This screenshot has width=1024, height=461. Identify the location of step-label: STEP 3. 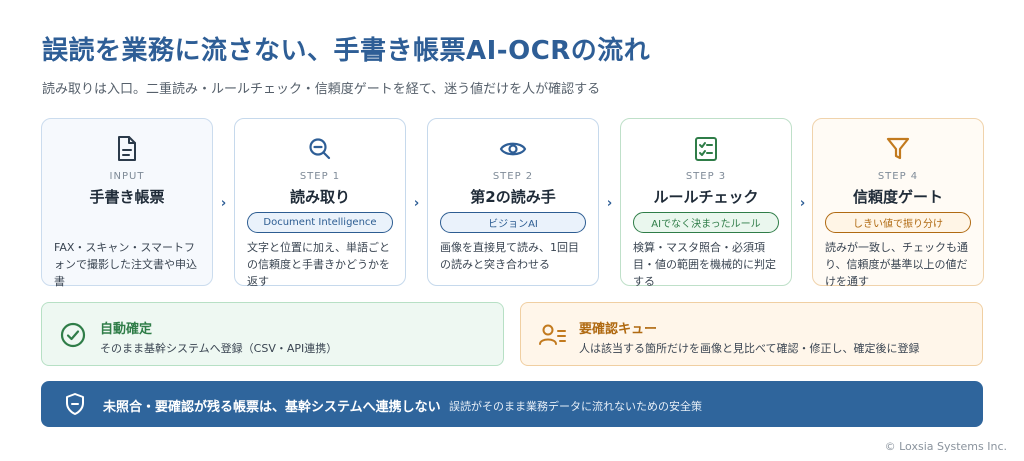
(706, 176).